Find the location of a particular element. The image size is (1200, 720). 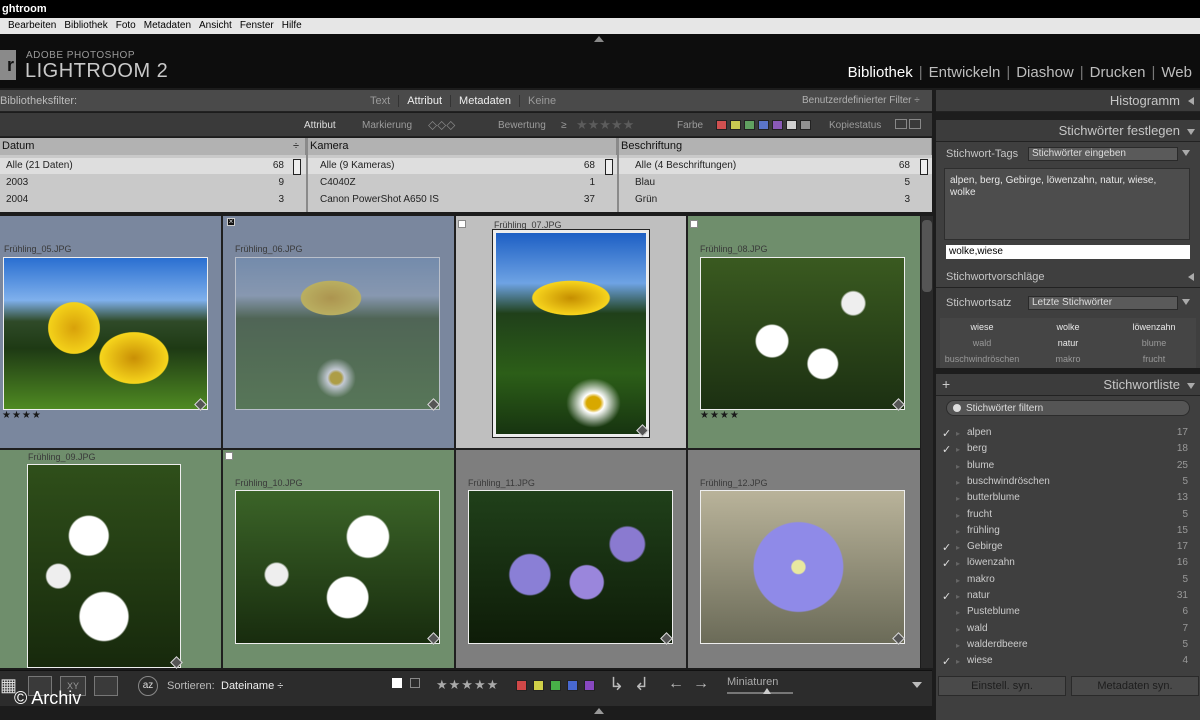

column-header-beschriftung: Beschriftung is located at coordinates (775, 146).